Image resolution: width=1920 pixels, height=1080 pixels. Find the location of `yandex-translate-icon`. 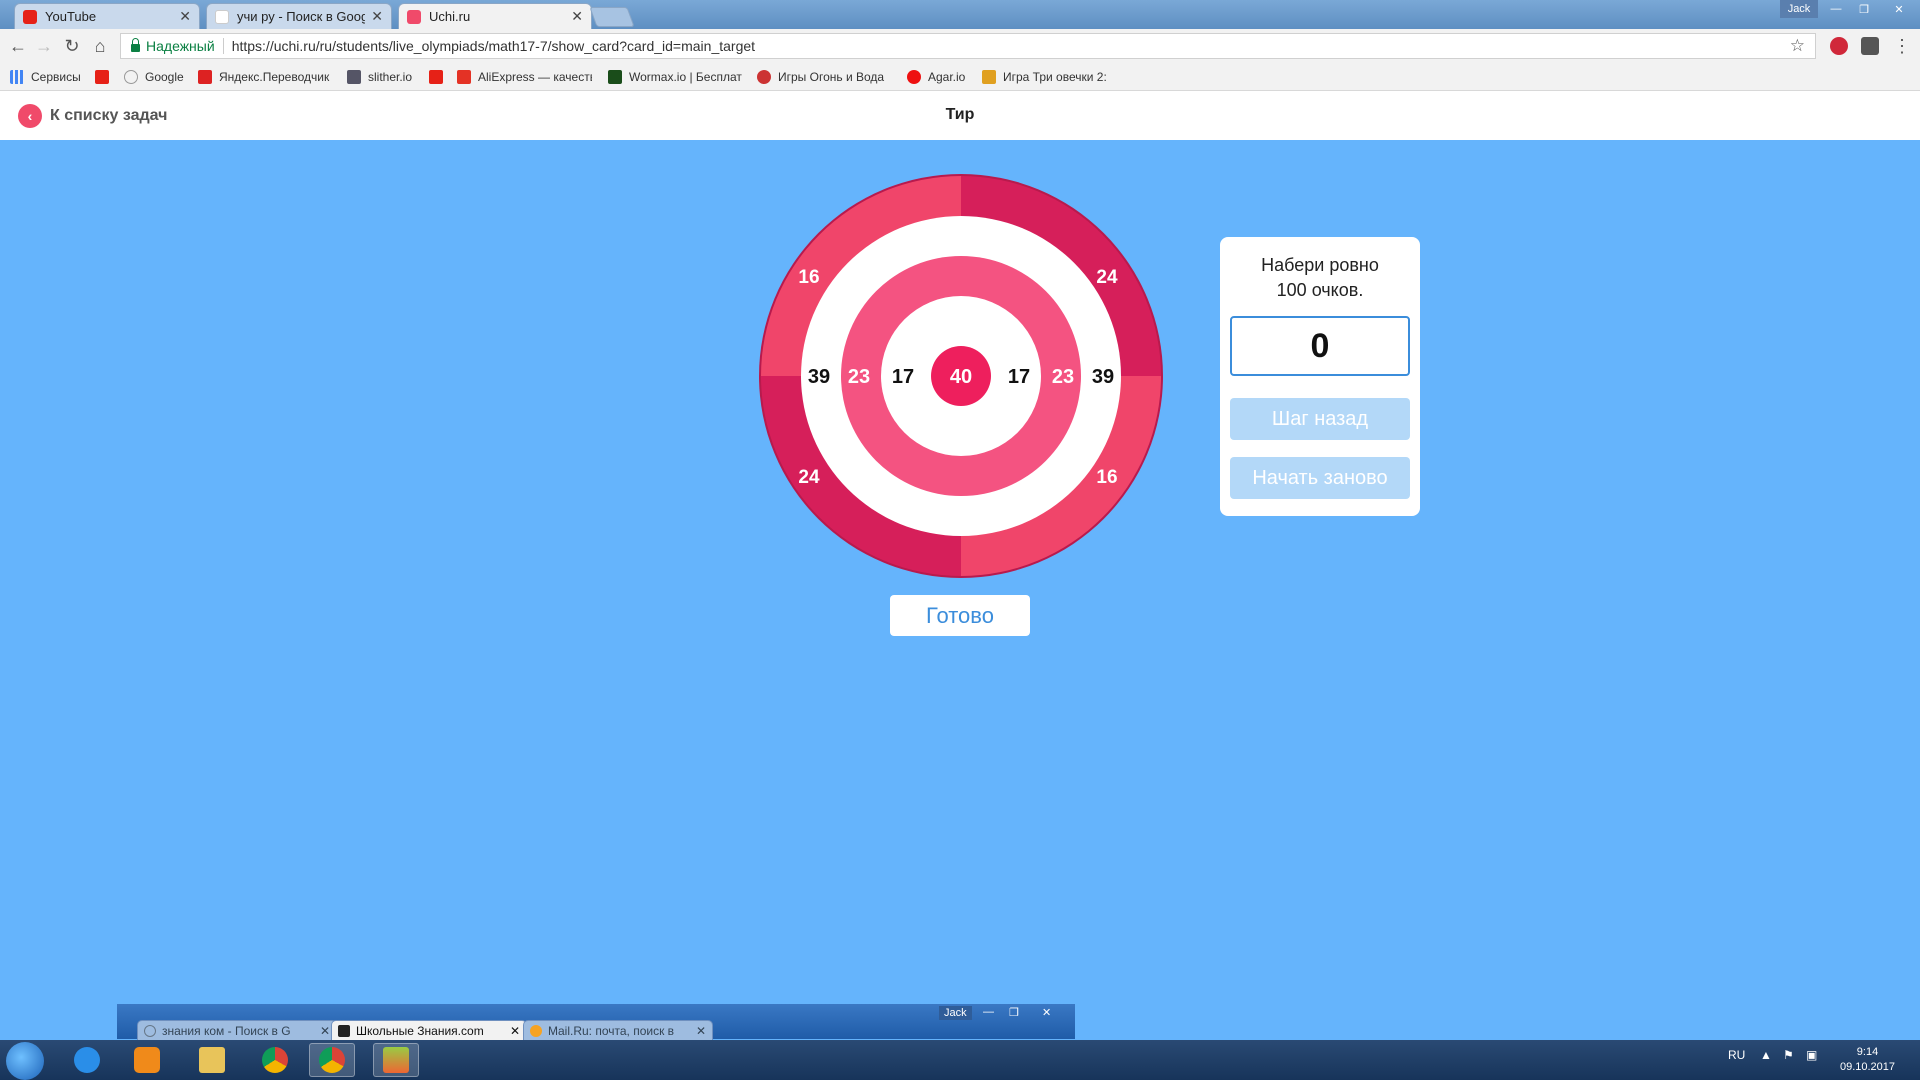

yandex-translate-icon is located at coordinates (205, 77).